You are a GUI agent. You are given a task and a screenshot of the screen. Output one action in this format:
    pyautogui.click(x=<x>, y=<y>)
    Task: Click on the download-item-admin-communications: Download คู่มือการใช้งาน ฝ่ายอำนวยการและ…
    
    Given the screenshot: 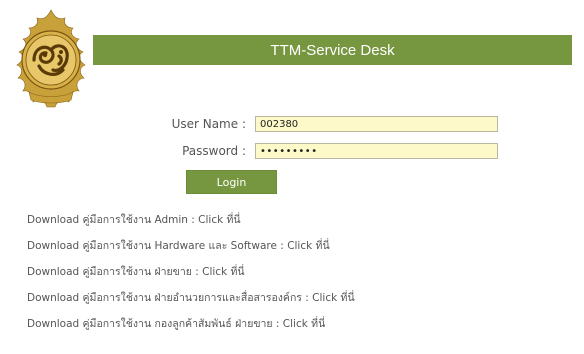 What is the action you would take?
    pyautogui.click(x=297, y=302)
    